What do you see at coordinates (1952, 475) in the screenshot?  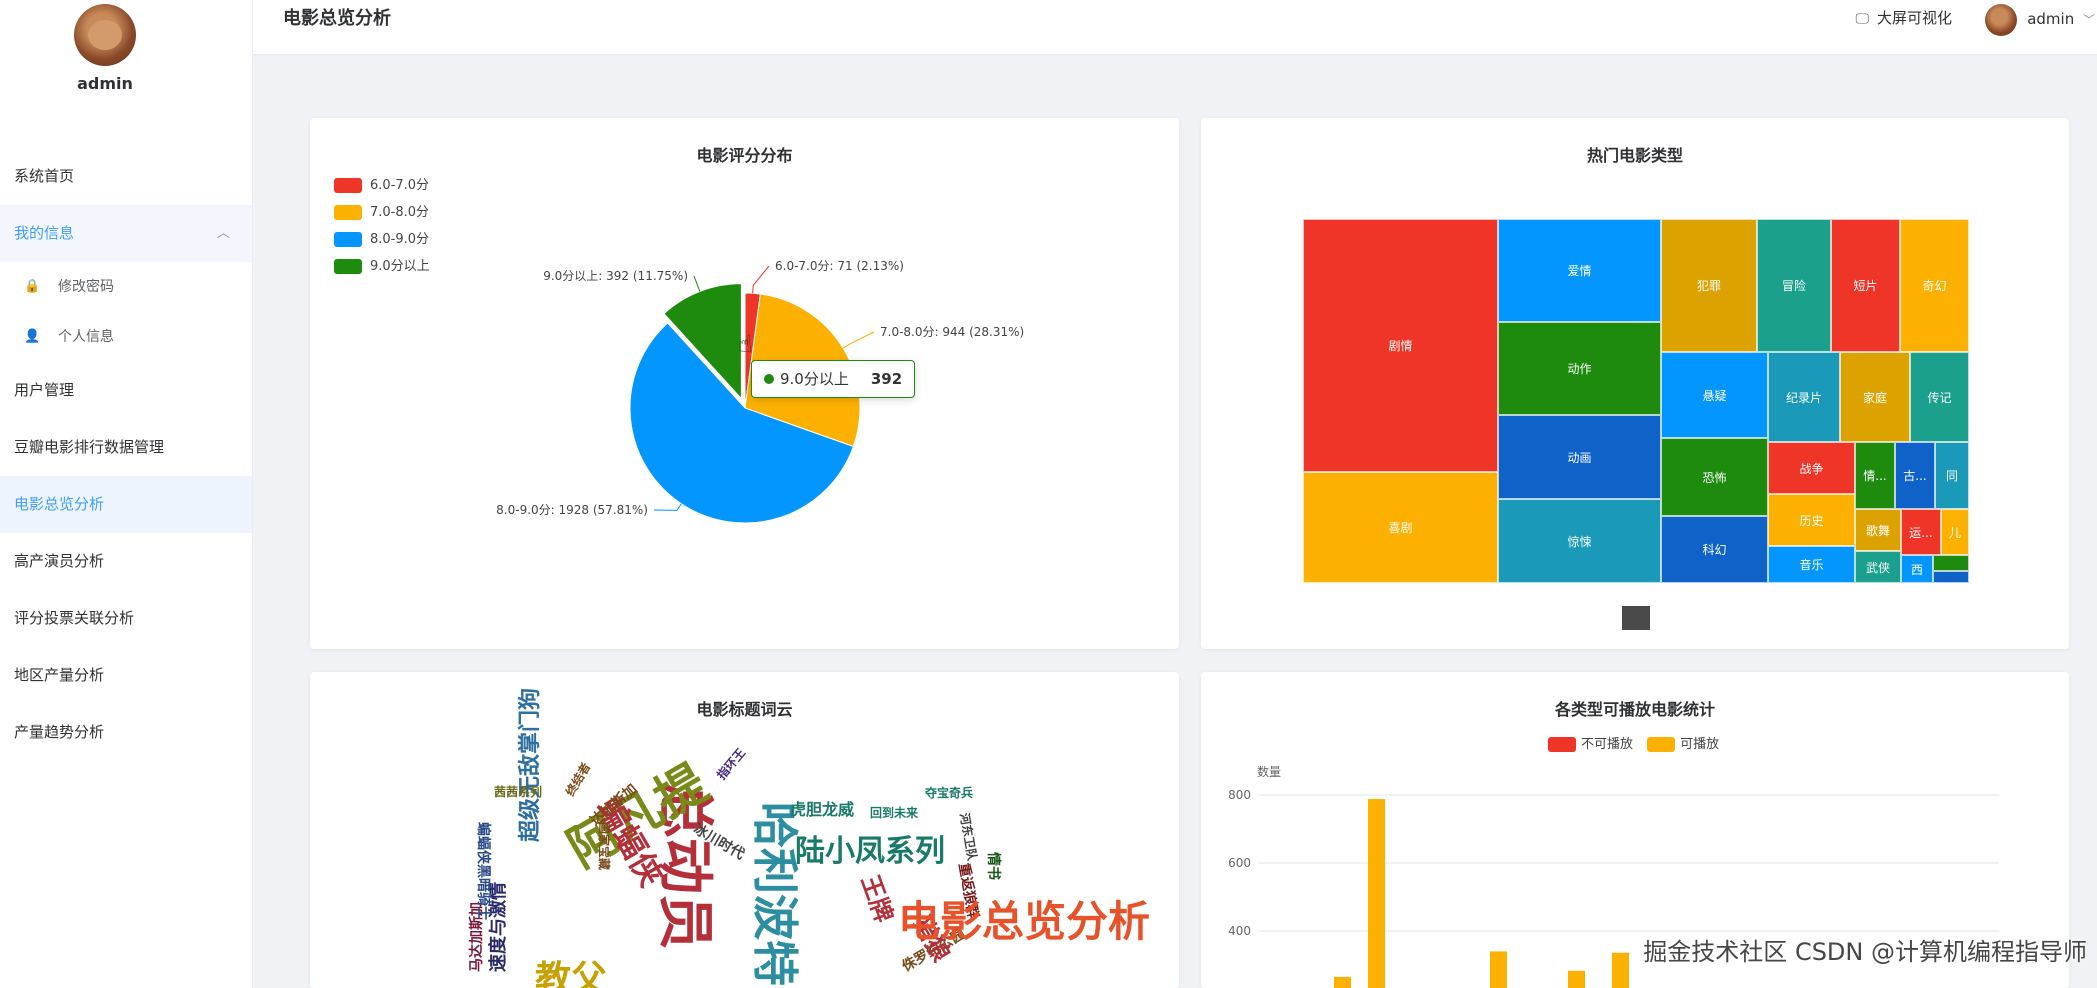 I see `treemap-cell: 同` at bounding box center [1952, 475].